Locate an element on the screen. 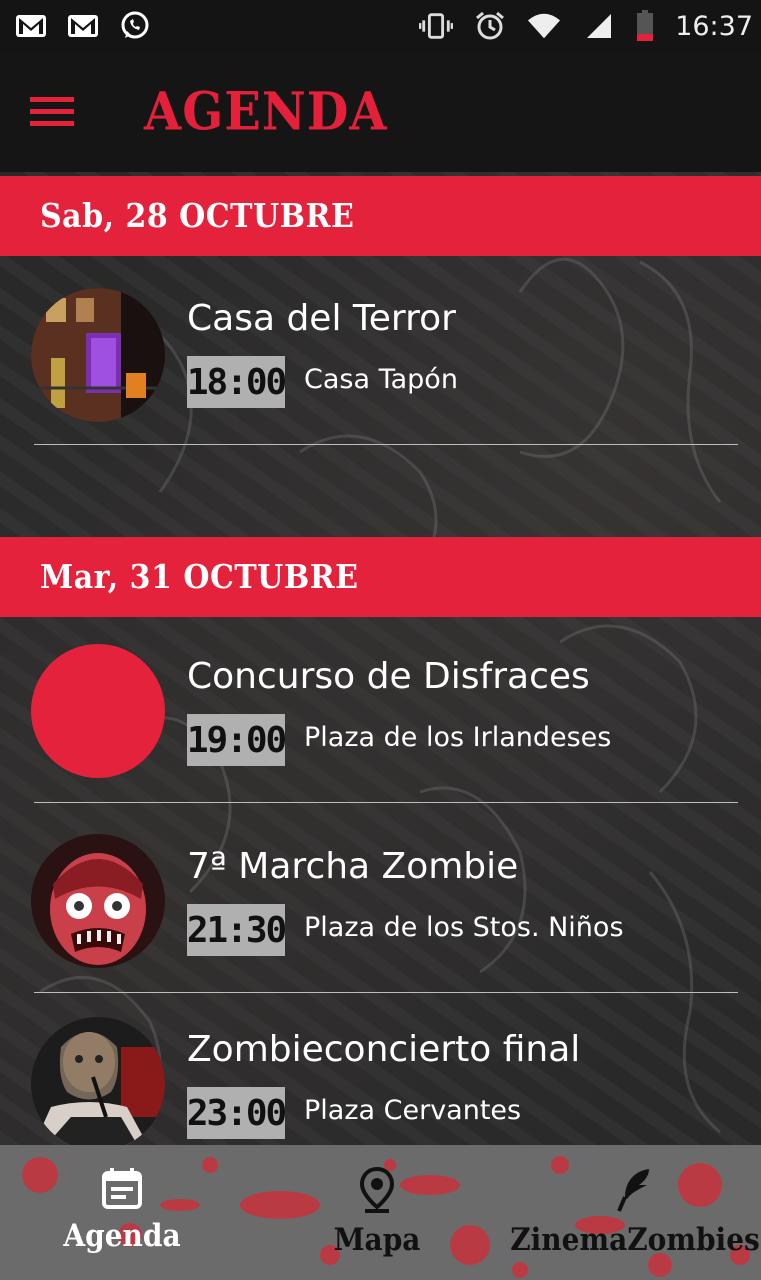 Image resolution: width=761 pixels, height=1280 pixels. page-title: AGENDA is located at coordinates (266, 112).